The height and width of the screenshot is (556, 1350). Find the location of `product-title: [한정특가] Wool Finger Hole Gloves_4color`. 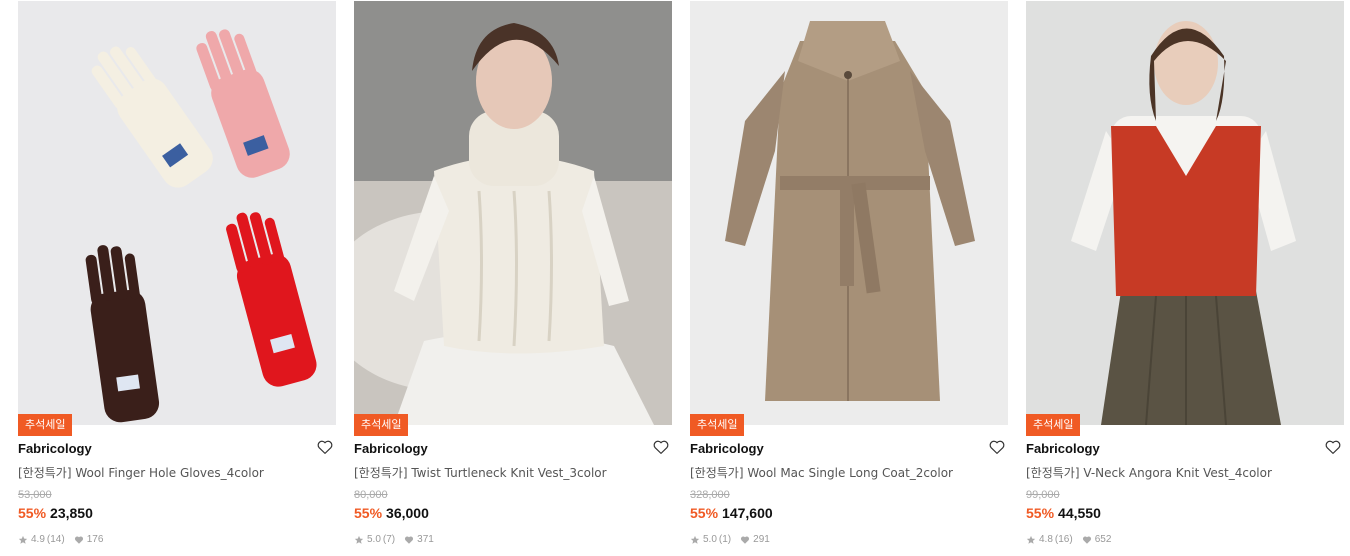

product-title: [한정특가] Wool Finger Hole Gloves_4color is located at coordinates (141, 472).